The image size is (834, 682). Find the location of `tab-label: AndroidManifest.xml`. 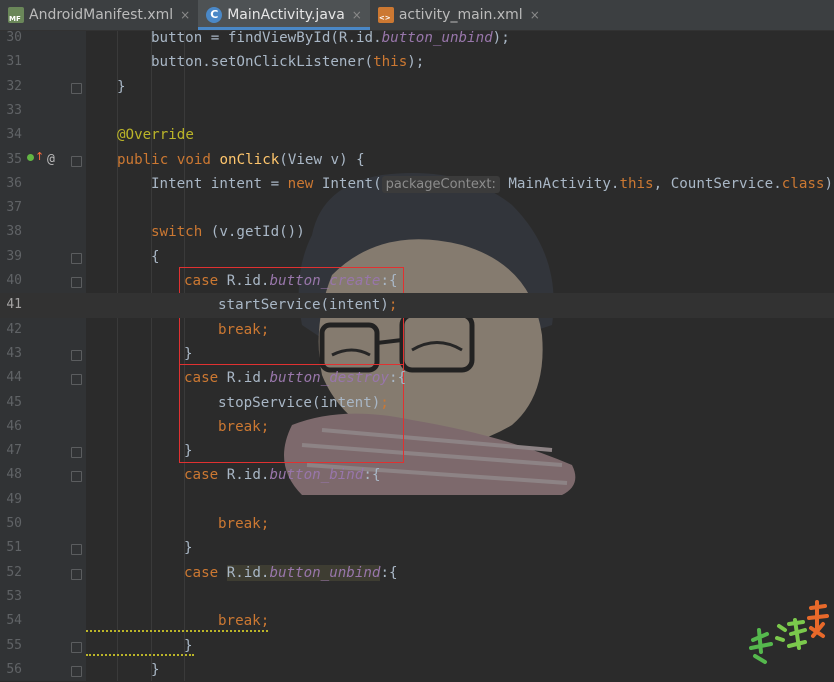

tab-label: AndroidManifest.xml is located at coordinates (101, 15).